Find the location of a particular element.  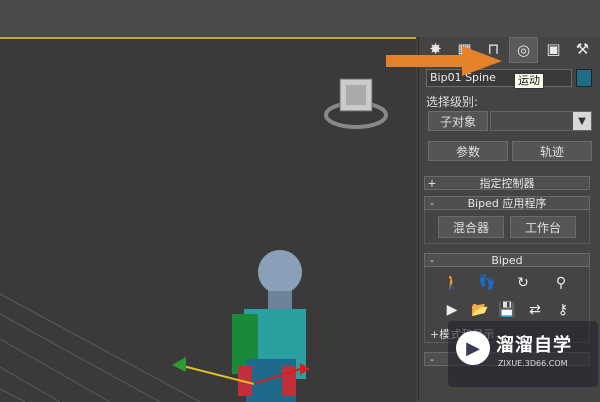

rollout-title: Biped is located at coordinates (507, 260).